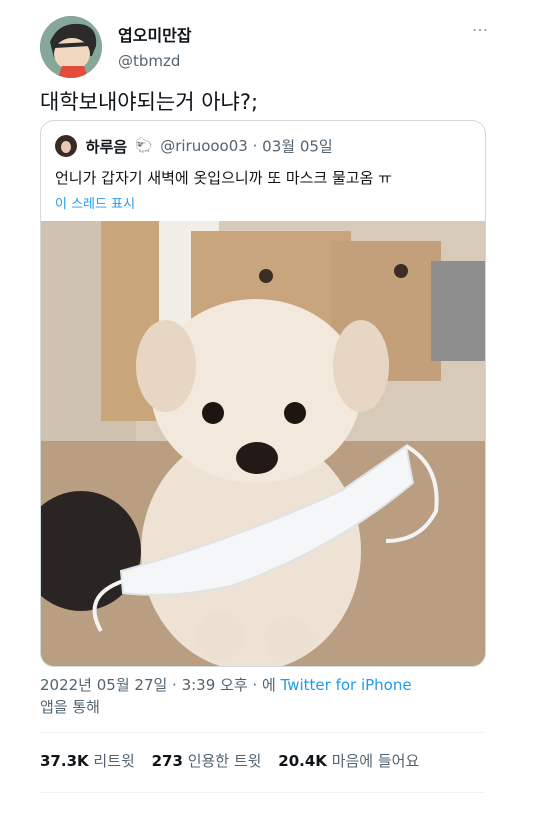 The width and height of the screenshot is (543, 814). Describe the element at coordinates (64, 761) in the screenshot. I see `retweet-count: 37.3K` at that location.